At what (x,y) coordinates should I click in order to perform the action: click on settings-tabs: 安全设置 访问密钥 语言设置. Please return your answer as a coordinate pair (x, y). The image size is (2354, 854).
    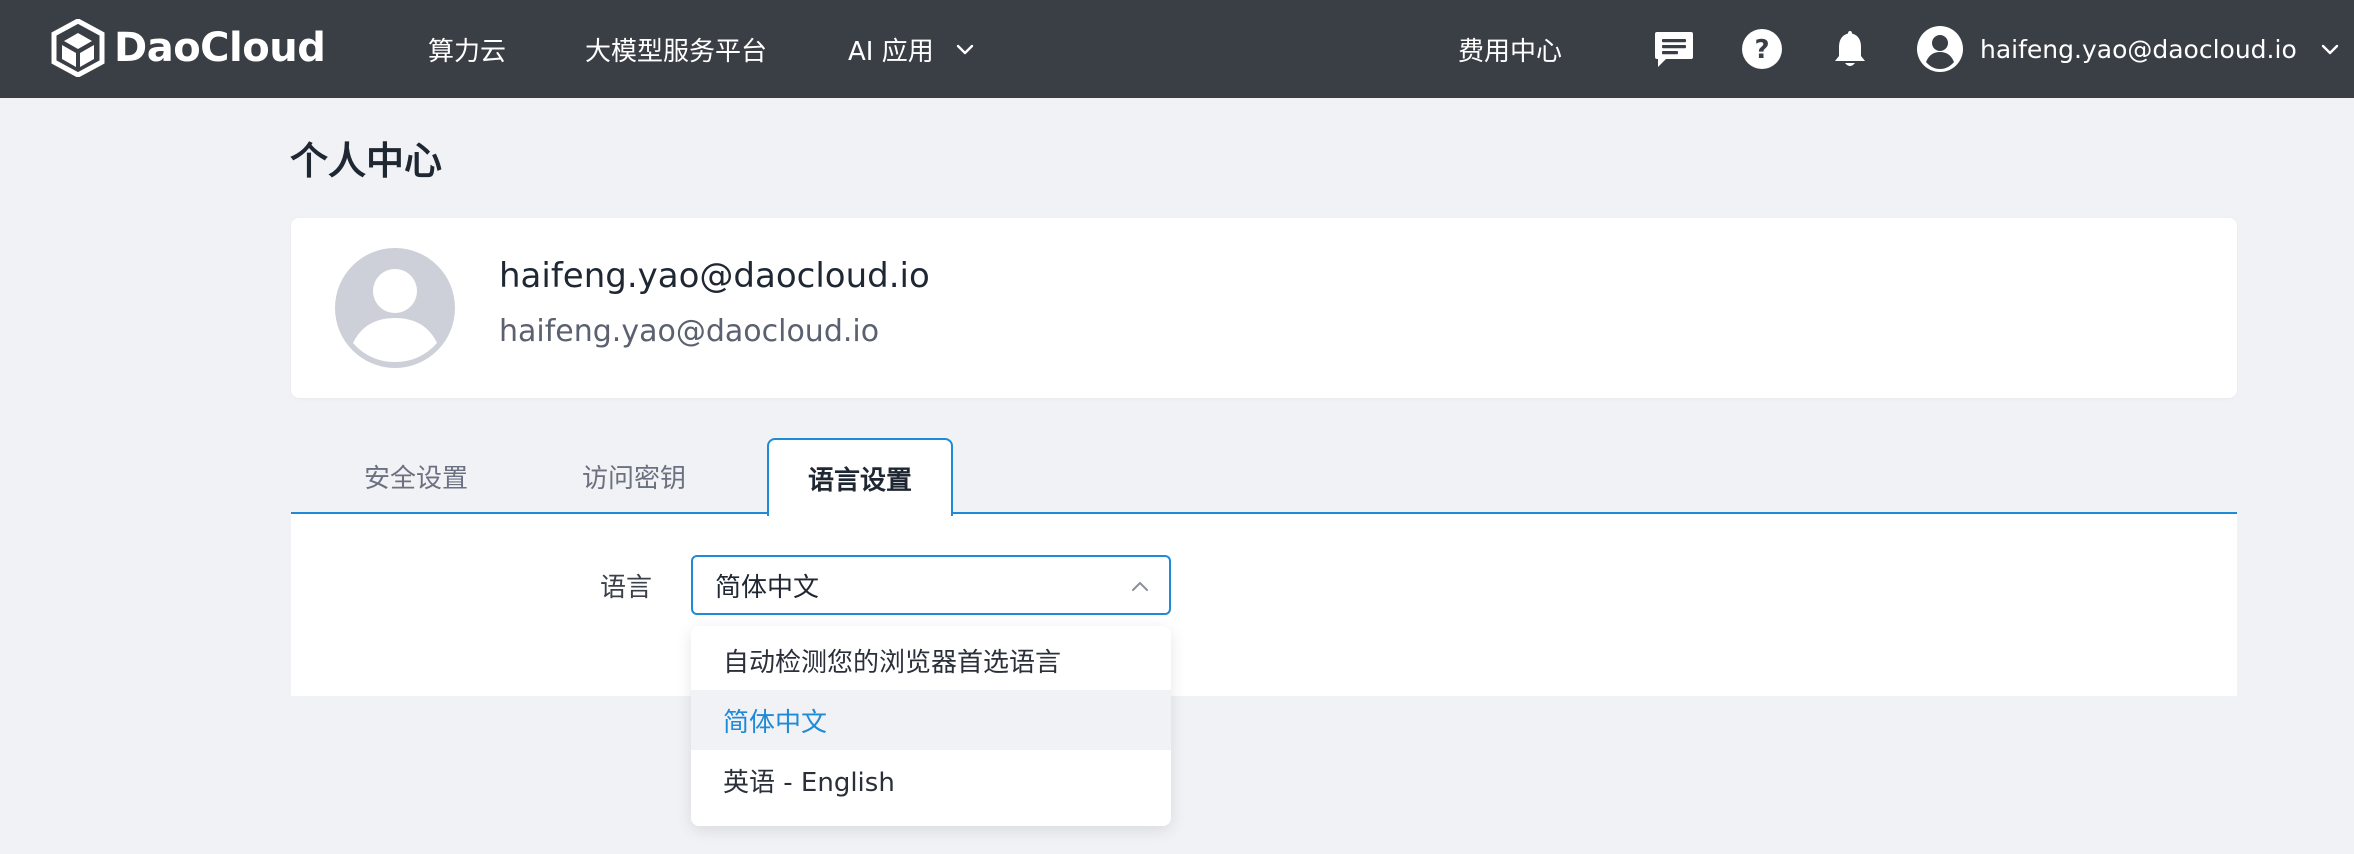
    Looking at the image, I should click on (1264, 477).